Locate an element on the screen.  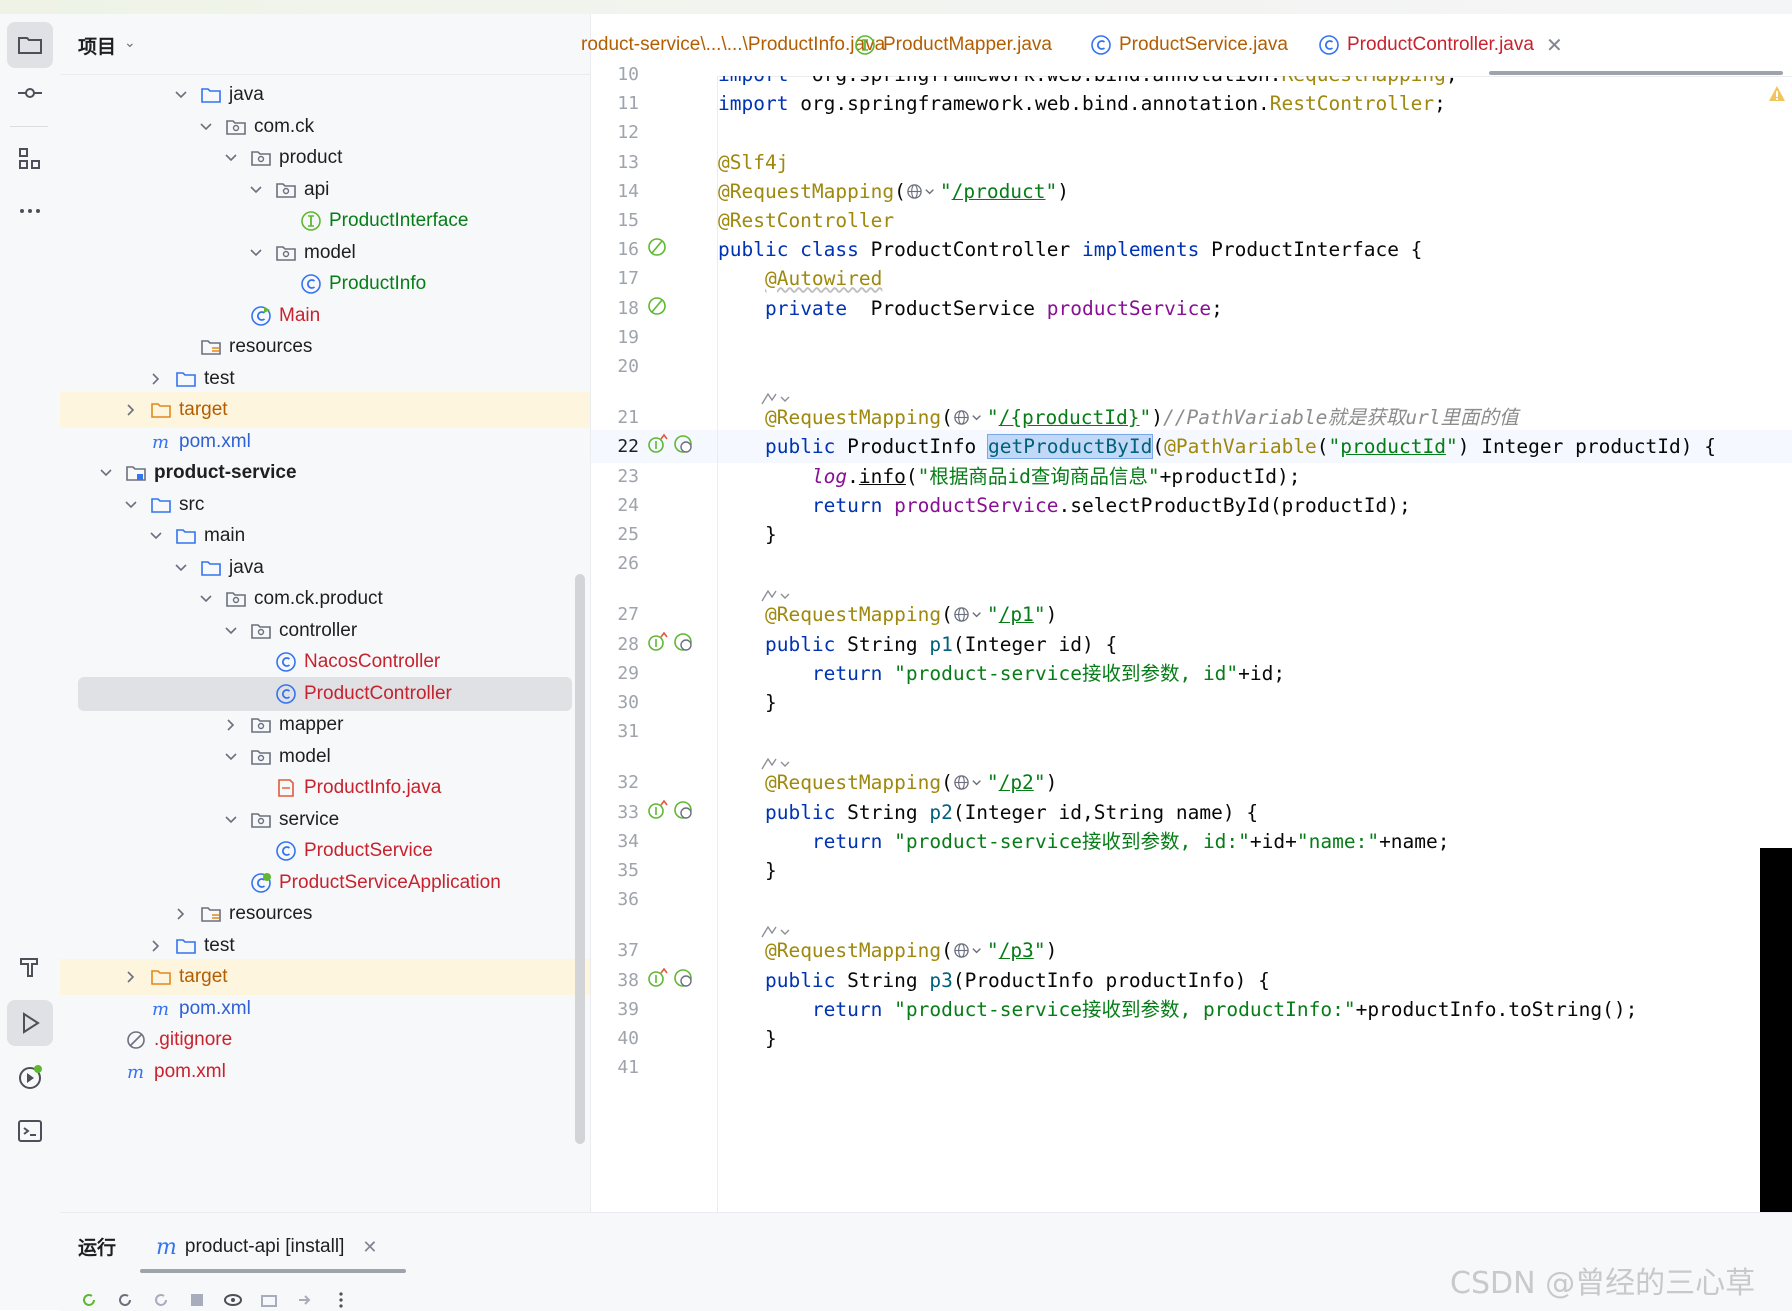
code-line: @RequestMapping("/p3") is located at coordinates (1255, 950).